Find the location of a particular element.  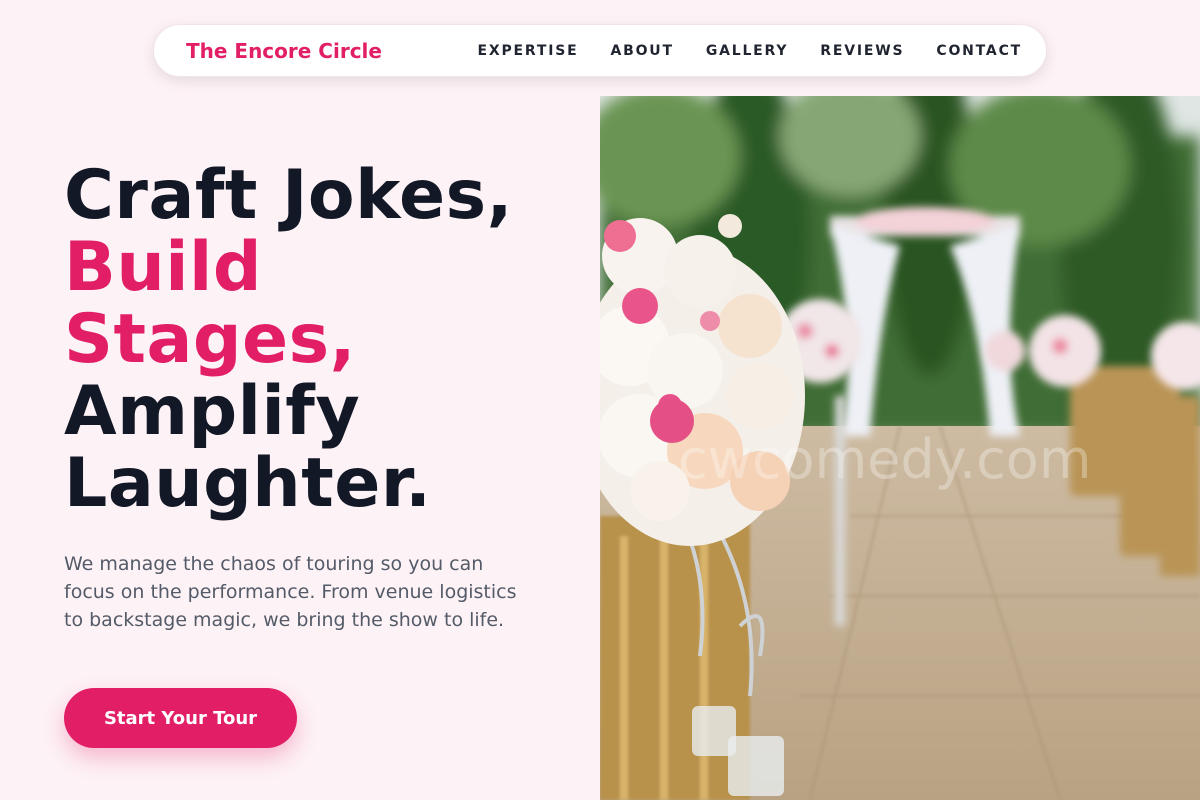

nav-links: EXPERTISE ABOUT GALLERY REVIEWS CONTACT is located at coordinates (750, 51).